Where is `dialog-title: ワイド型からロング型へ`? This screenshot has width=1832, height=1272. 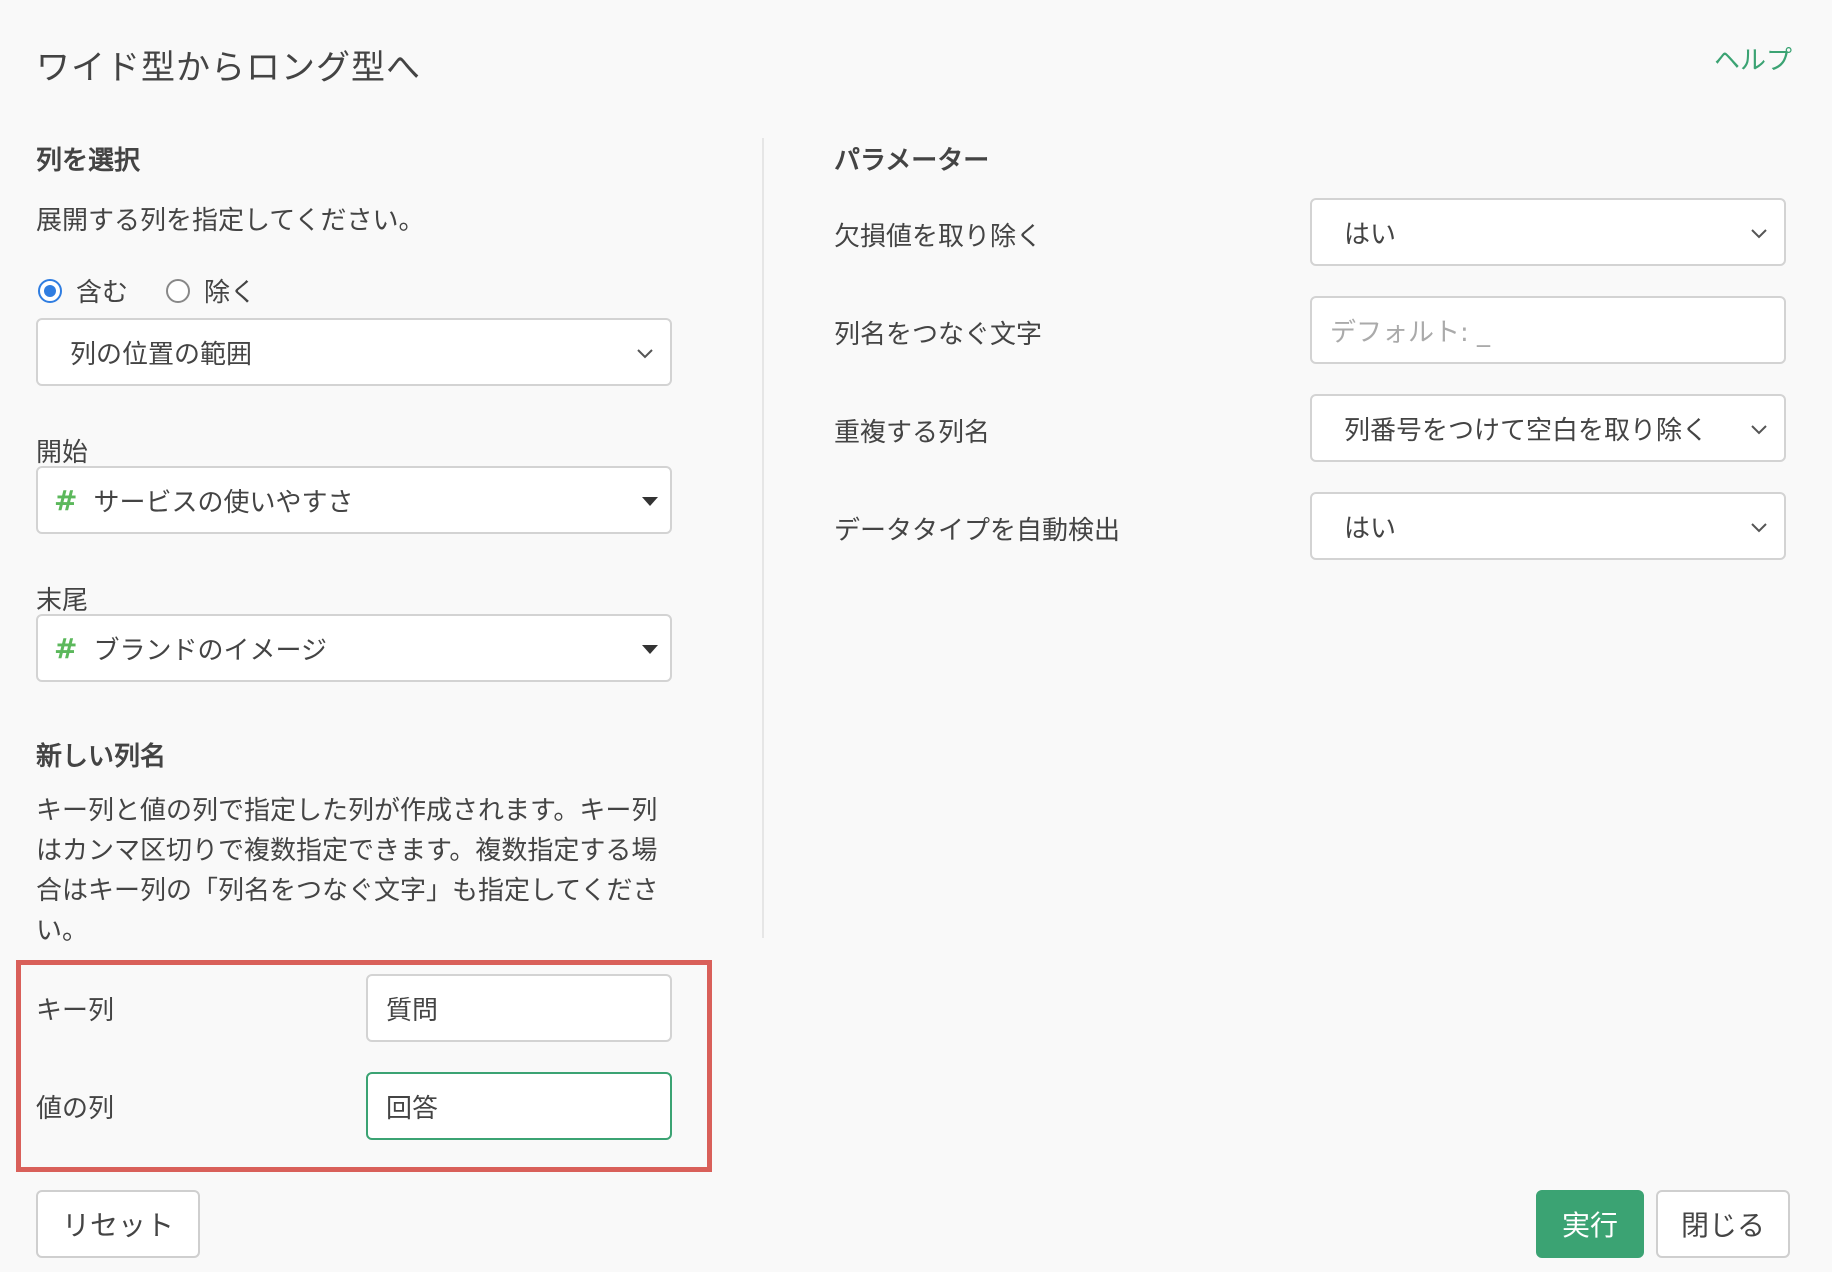
dialog-title: ワイド型からロング型へ is located at coordinates (228, 68).